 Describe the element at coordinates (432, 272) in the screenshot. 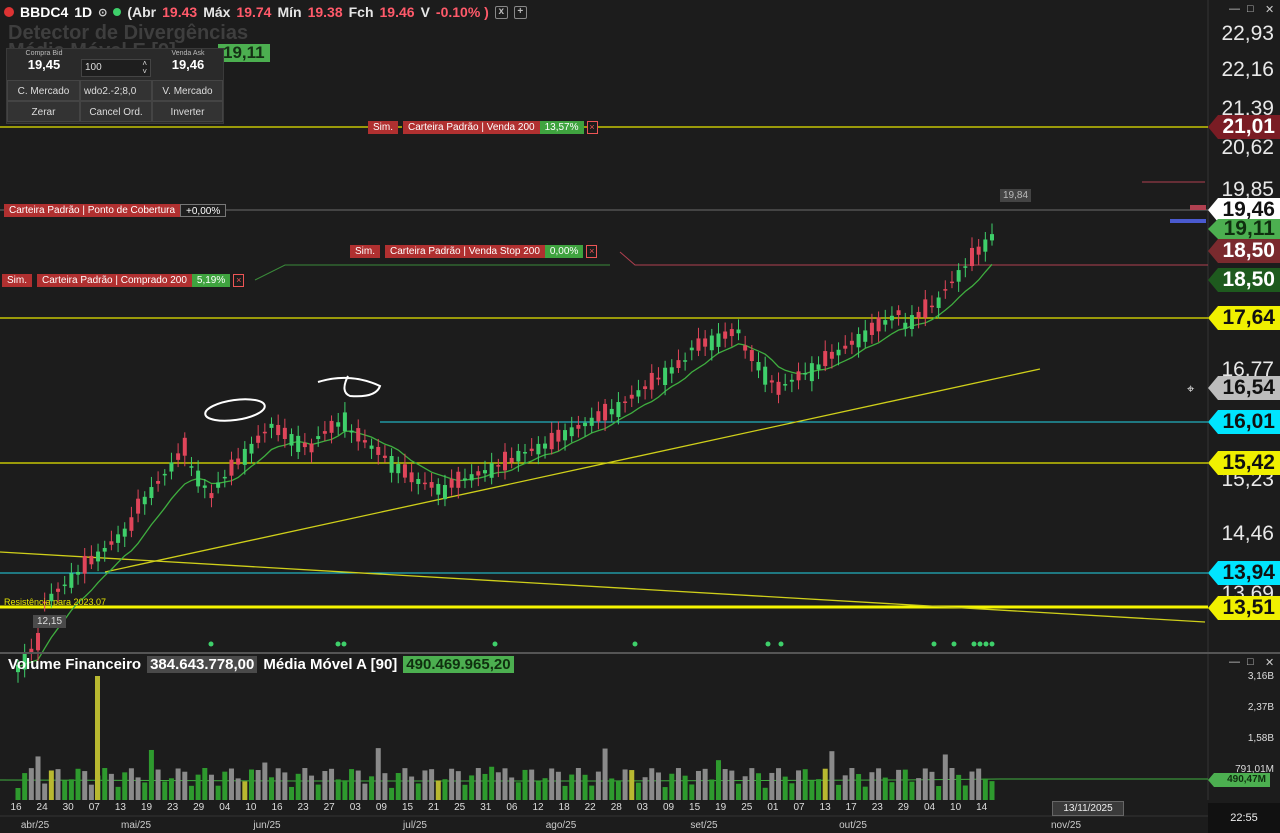

I see `bought-line` at that location.